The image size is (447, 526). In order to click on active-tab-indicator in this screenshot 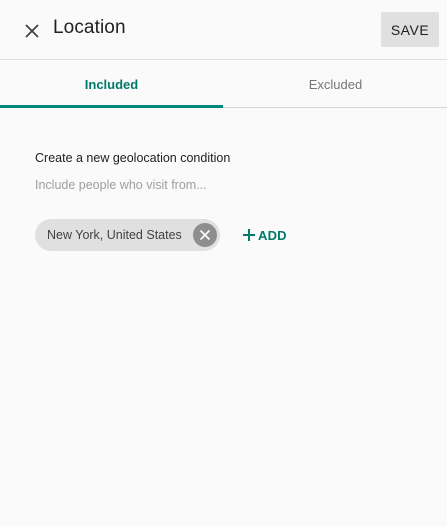, I will do `click(111, 106)`.